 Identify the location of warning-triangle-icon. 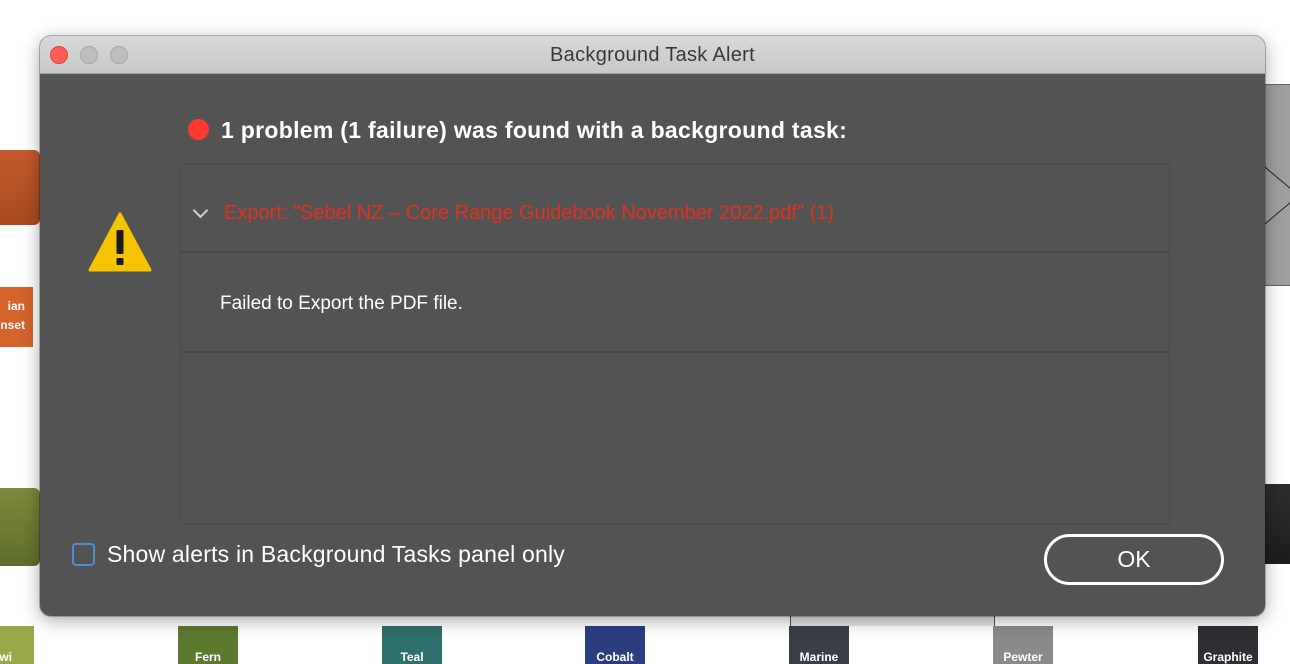
(120, 242).